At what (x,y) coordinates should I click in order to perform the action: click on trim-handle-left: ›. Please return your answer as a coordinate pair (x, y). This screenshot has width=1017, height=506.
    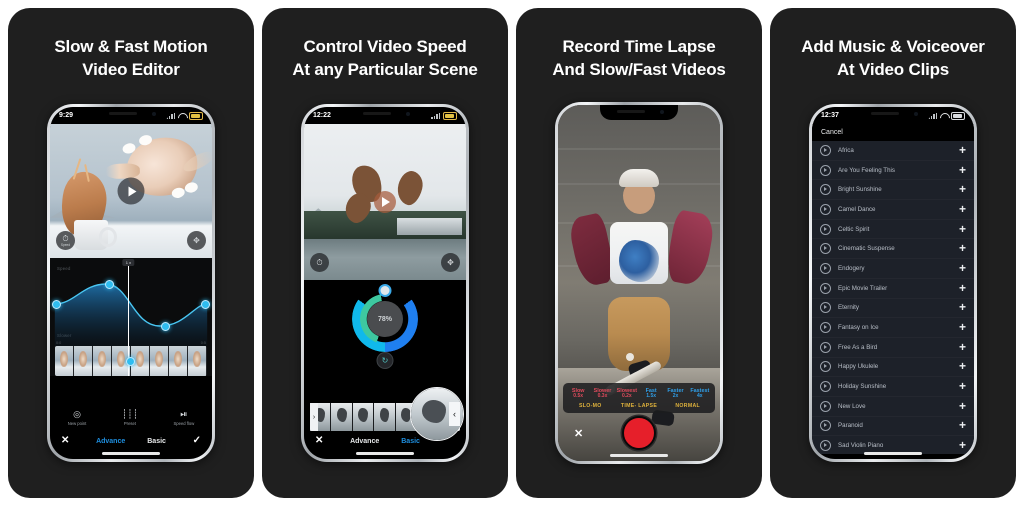
    Looking at the image, I should click on (314, 417).